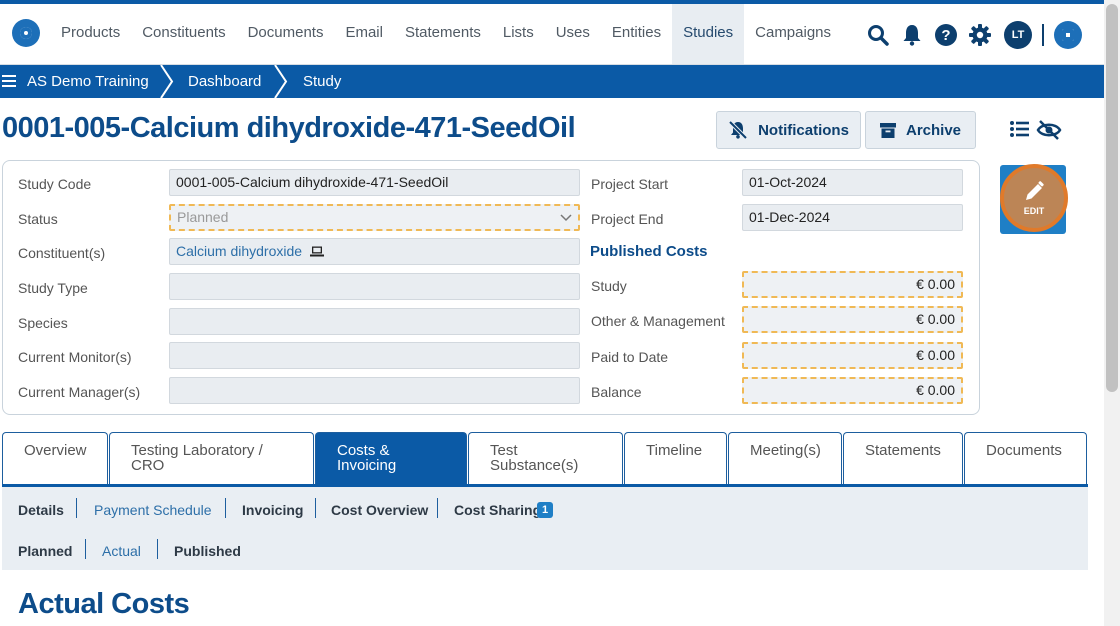 The width and height of the screenshot is (1120, 626). I want to click on pencil-icon, so click(1035, 190).